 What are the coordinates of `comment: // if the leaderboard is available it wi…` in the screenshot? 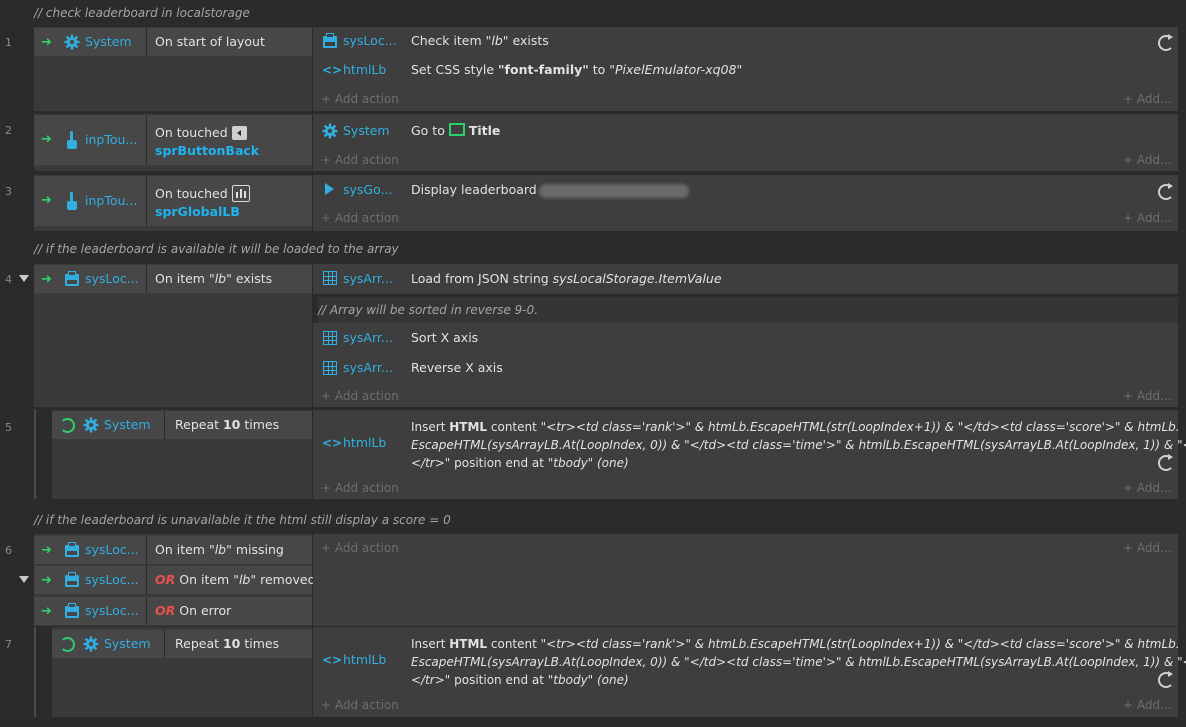 It's located at (216, 249).